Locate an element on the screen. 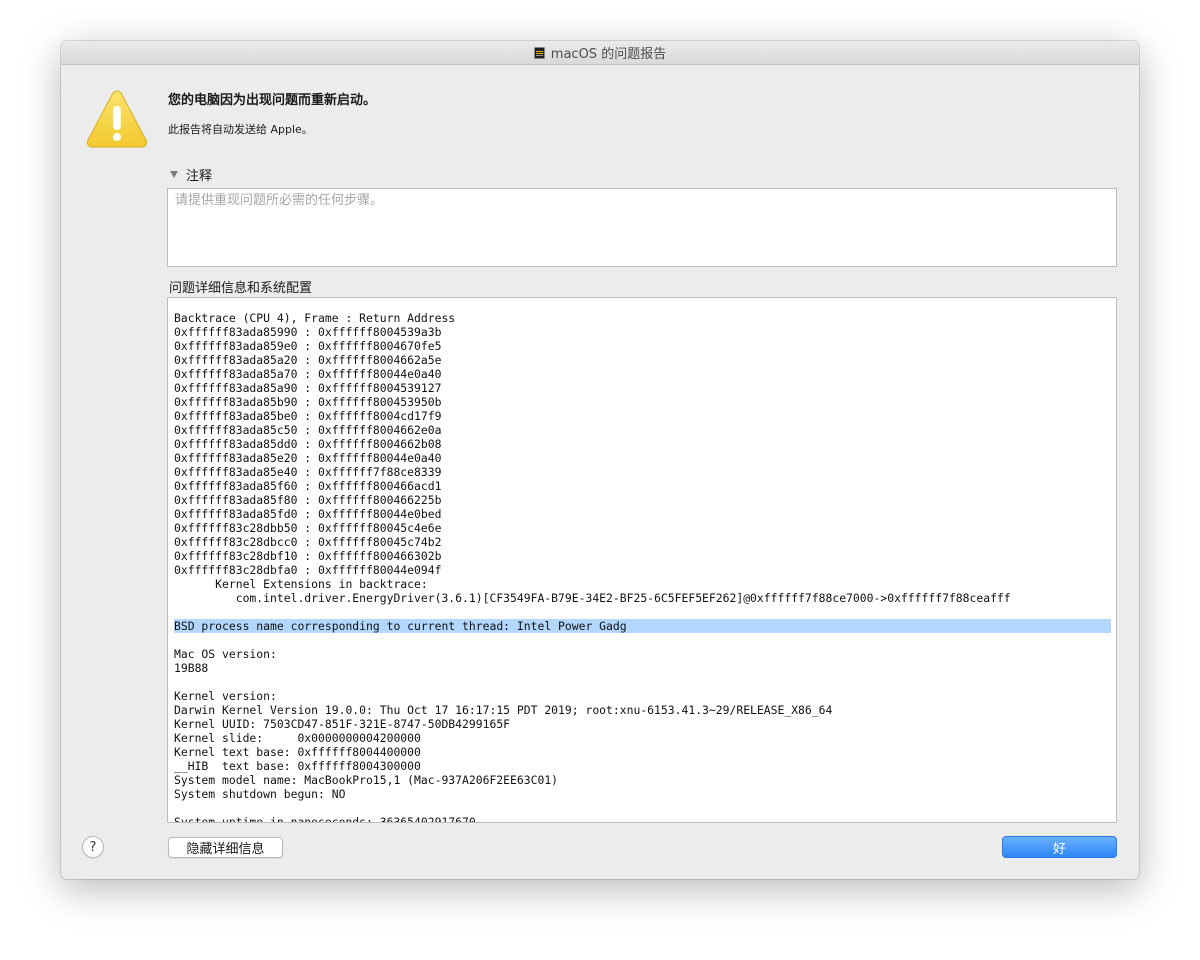 This screenshot has height=960, width=1200. alert-subtitle: 此报告将自动发送给 Apple。 is located at coordinates (240, 129).